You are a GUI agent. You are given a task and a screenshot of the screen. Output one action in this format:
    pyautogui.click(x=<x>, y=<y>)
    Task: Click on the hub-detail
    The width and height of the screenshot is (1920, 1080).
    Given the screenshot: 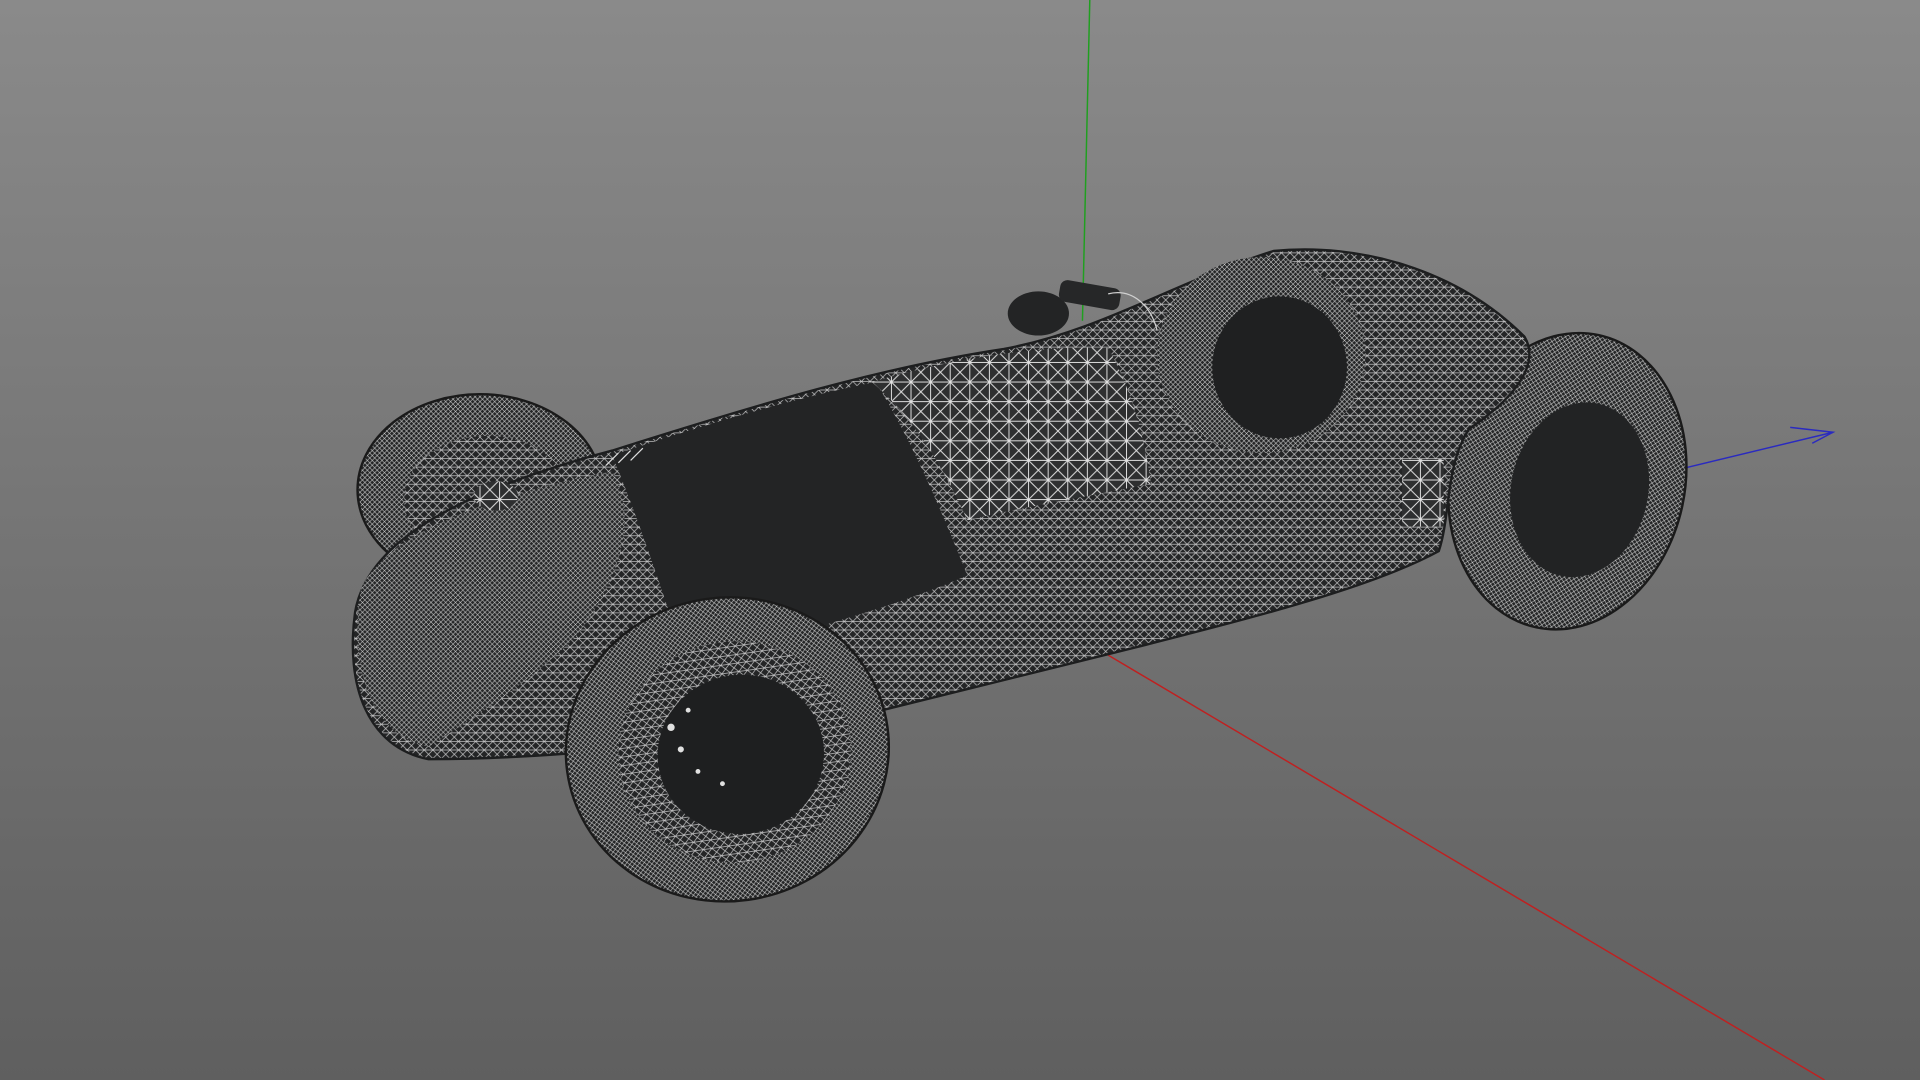 What is the action you would take?
    pyautogui.click(x=495, y=496)
    